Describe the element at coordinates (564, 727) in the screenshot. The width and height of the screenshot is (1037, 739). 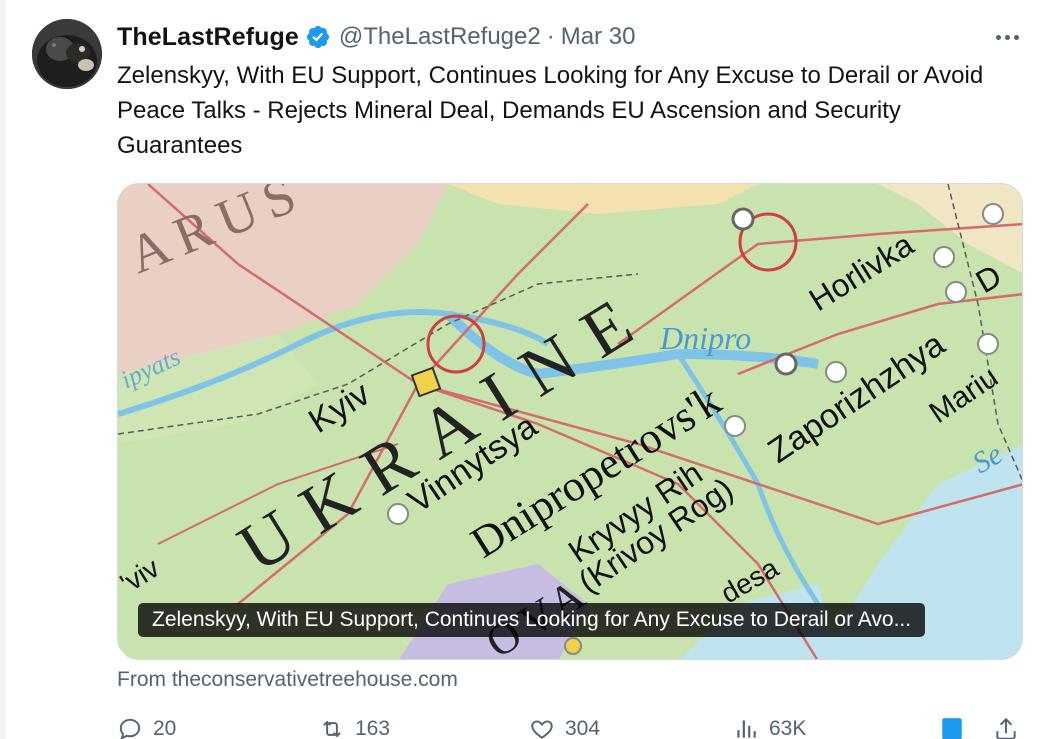
I see `like-button: 304` at that location.